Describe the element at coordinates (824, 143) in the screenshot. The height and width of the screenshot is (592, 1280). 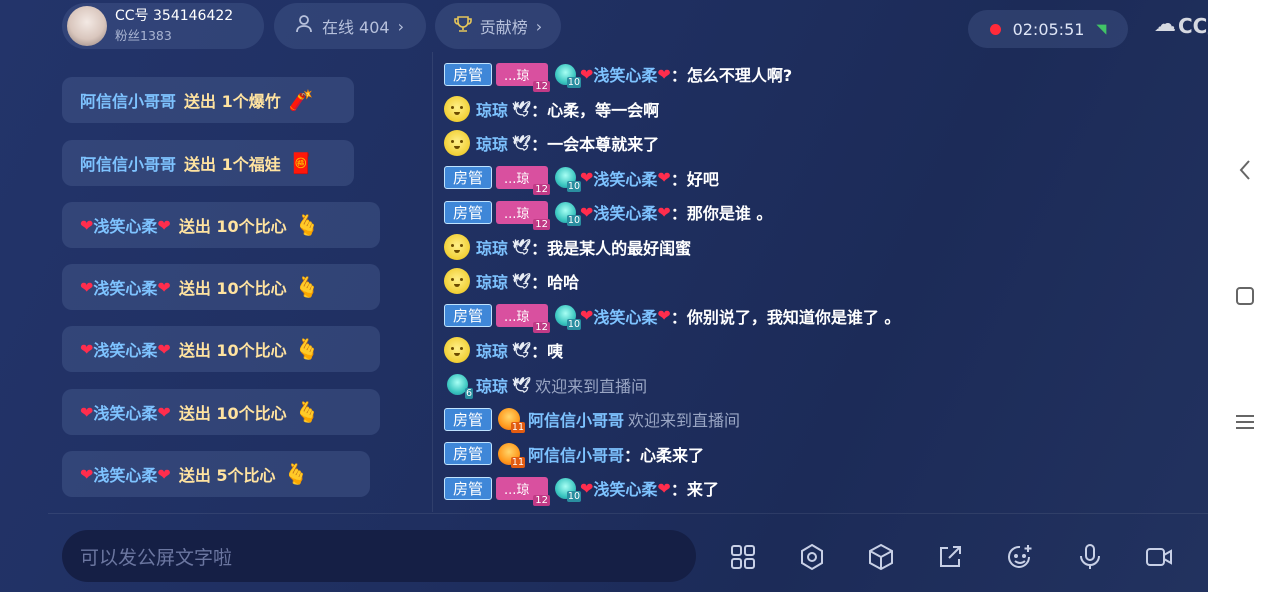
I see `chat-message: 琼琼 🕊：一会本尊就来了` at that location.